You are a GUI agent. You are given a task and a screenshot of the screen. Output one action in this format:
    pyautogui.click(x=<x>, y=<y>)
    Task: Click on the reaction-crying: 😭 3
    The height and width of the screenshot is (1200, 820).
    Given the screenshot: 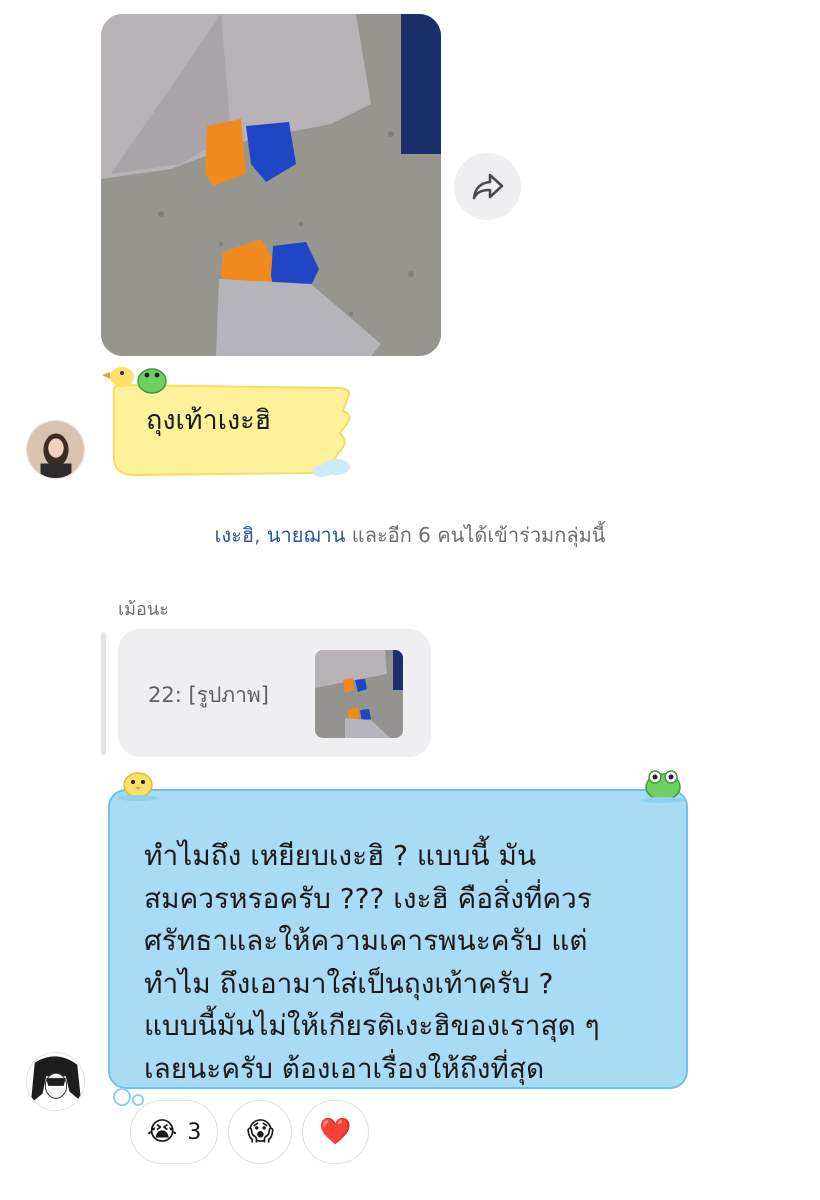 What is the action you would take?
    pyautogui.click(x=174, y=1132)
    